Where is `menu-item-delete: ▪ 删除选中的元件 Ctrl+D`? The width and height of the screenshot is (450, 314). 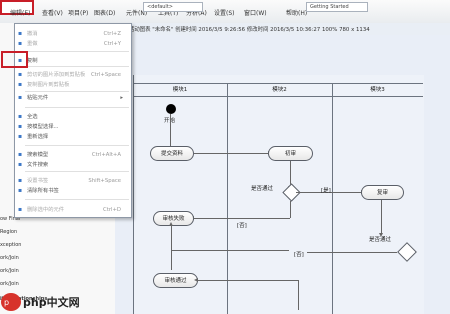 menu-item-delete: ▪ 删除选中的元件 Ctrl+D is located at coordinates (72, 210).